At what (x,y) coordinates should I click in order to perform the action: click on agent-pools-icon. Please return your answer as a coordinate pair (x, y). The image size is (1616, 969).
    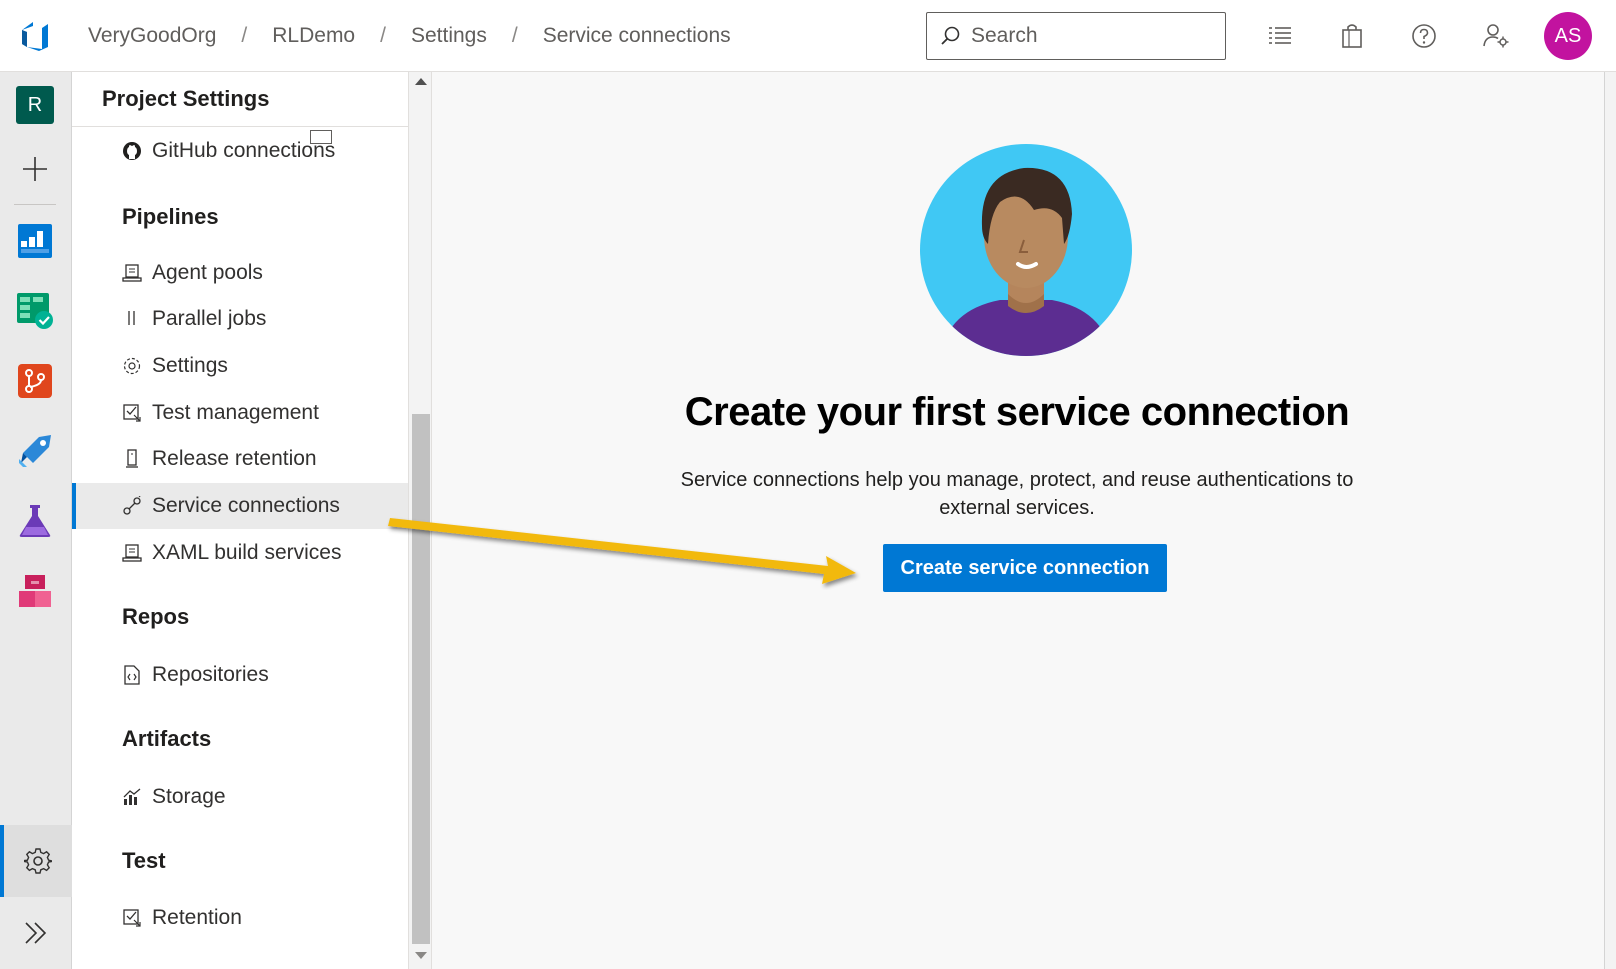
    Looking at the image, I should click on (132, 273).